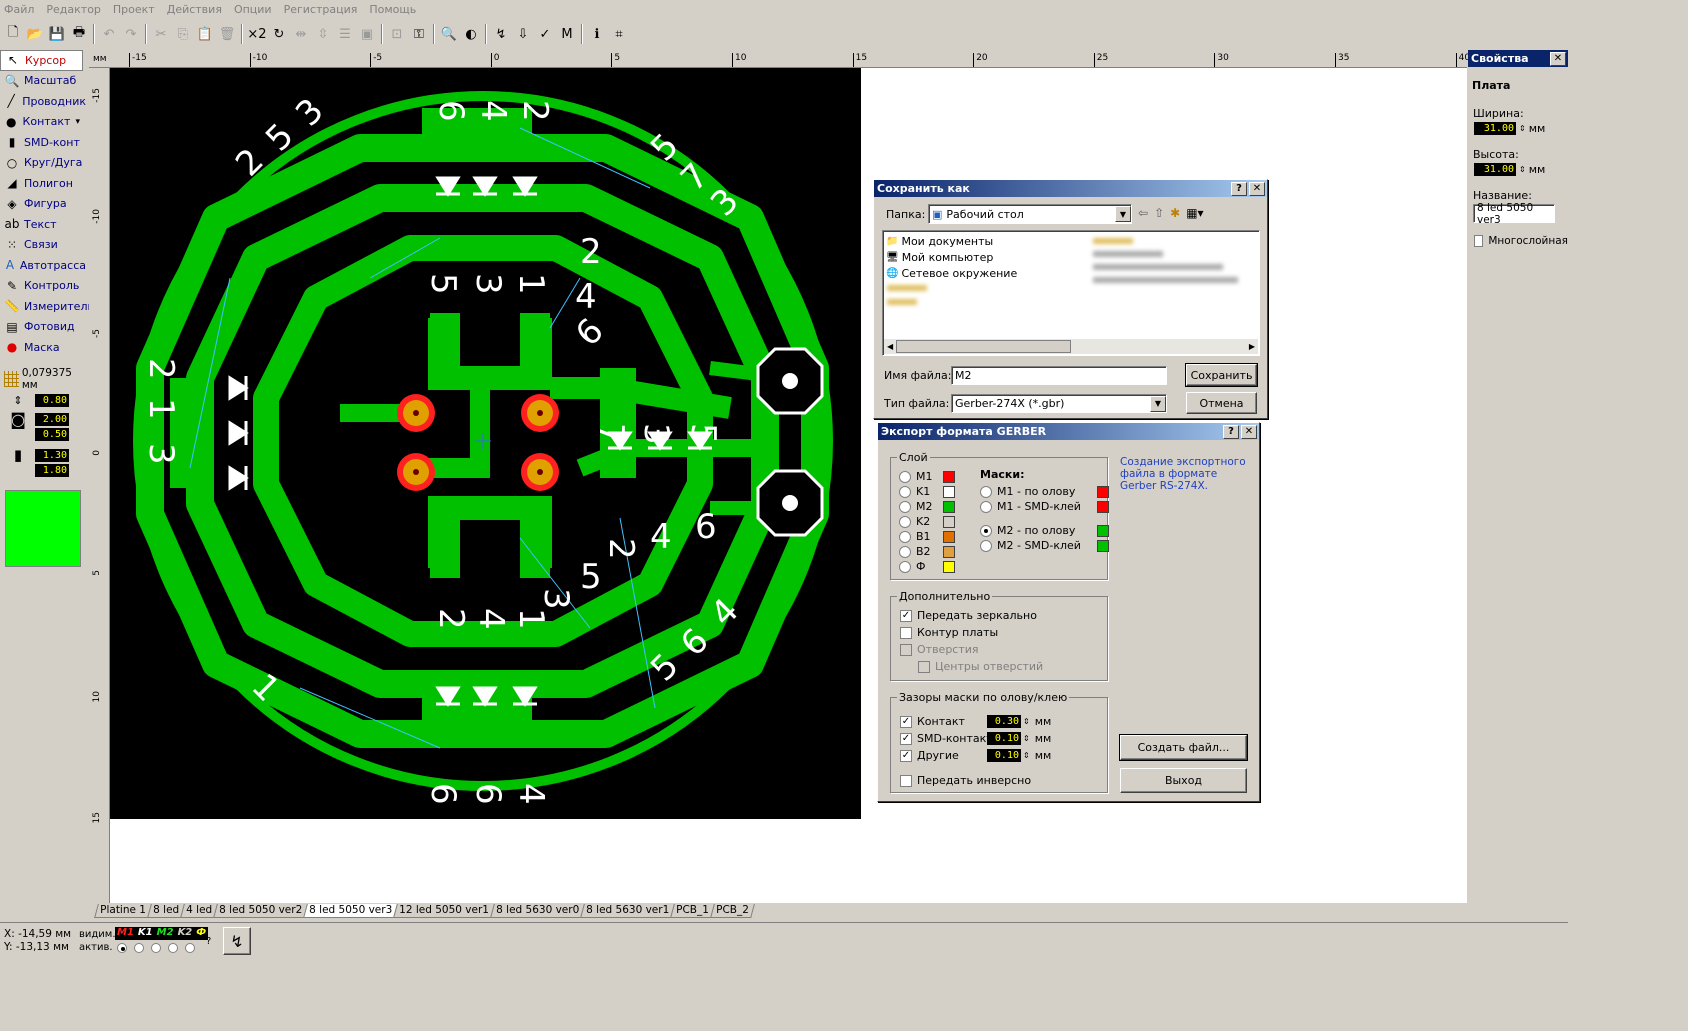 This screenshot has width=1688, height=1031. I want to click on current-layer-color, so click(43, 528).